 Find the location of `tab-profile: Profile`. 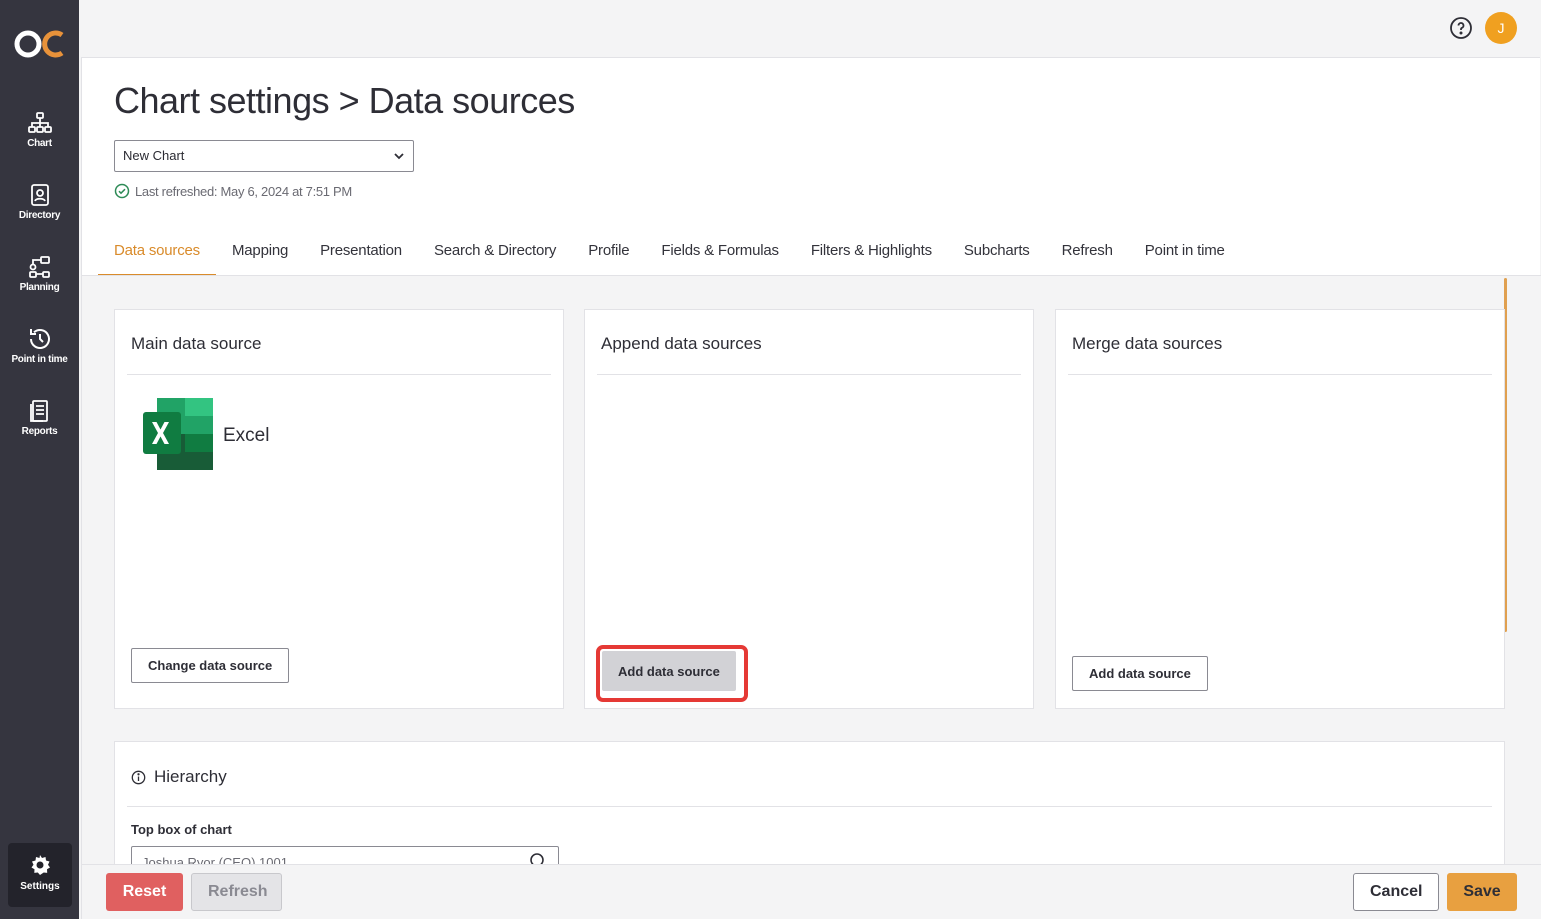

tab-profile: Profile is located at coordinates (608, 254).